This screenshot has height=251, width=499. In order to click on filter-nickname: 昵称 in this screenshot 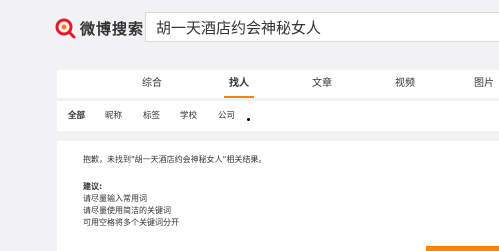, I will do `click(113, 116)`.